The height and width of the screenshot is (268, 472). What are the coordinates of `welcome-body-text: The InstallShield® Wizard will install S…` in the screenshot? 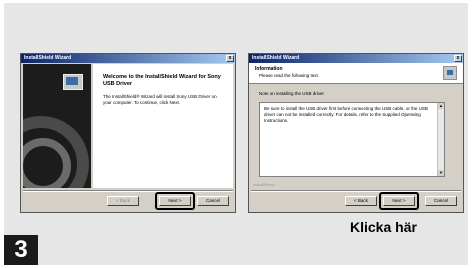 It's located at (160, 99).